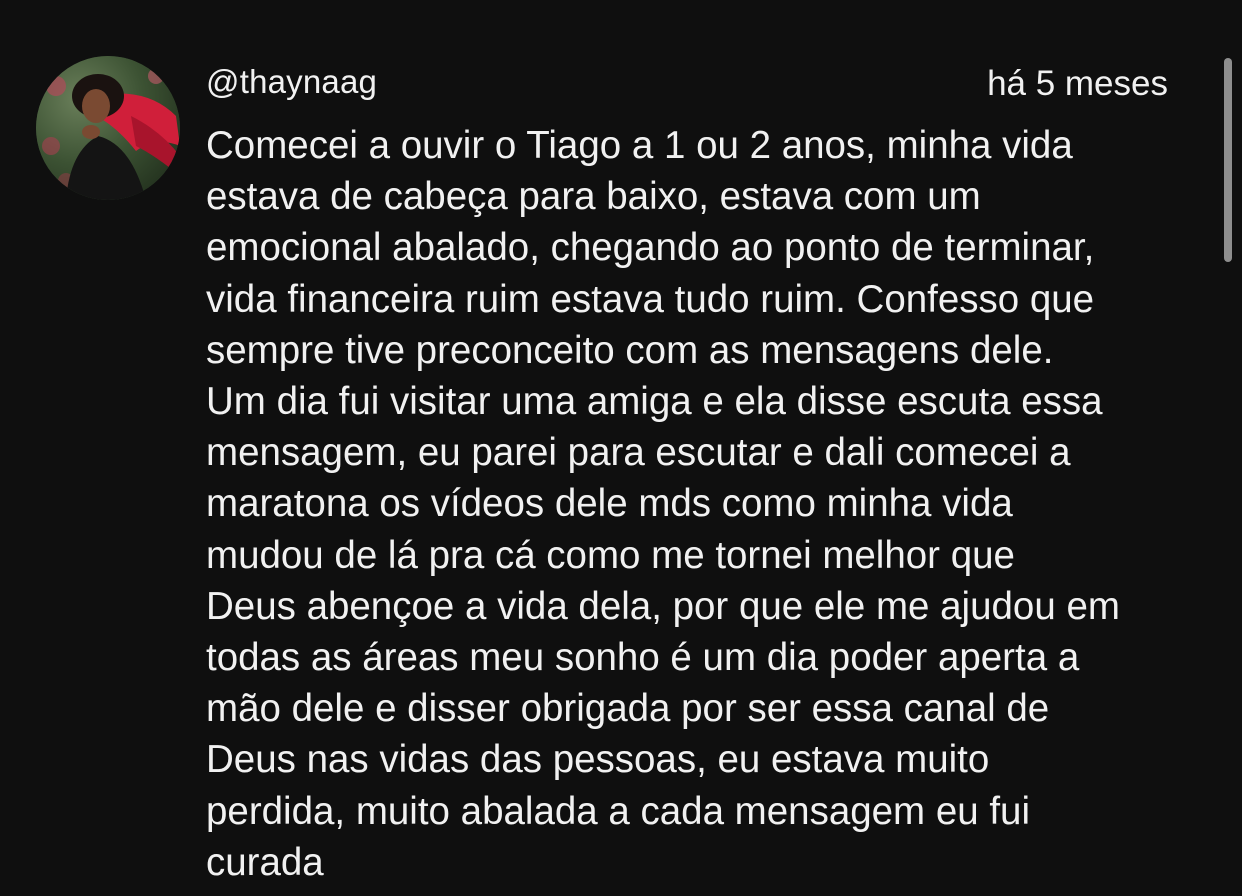  Describe the element at coordinates (1228, 160) in the screenshot. I see `scrollbar-thumb` at that location.